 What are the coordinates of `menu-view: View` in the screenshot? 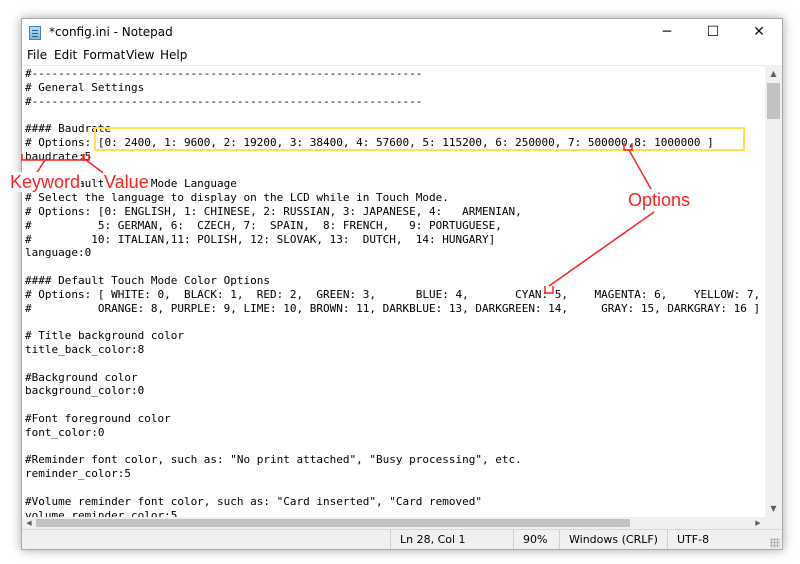 It's located at (140, 55).